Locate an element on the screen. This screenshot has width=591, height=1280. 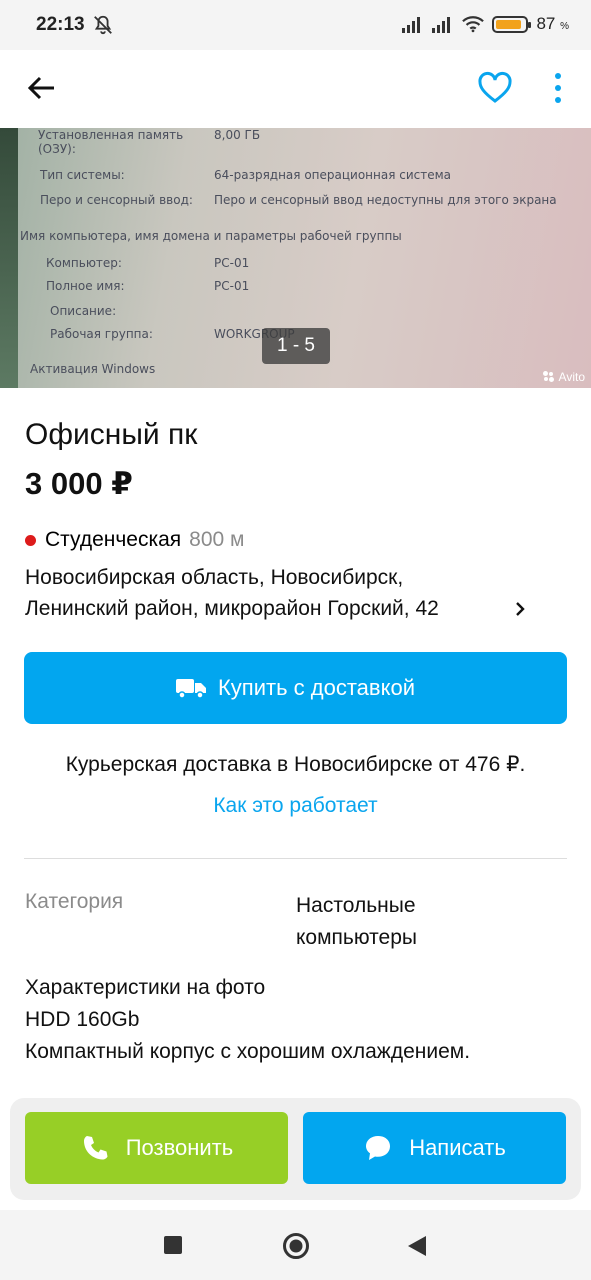
photo-text-label: Активация Windows is located at coordinates (93, 369).